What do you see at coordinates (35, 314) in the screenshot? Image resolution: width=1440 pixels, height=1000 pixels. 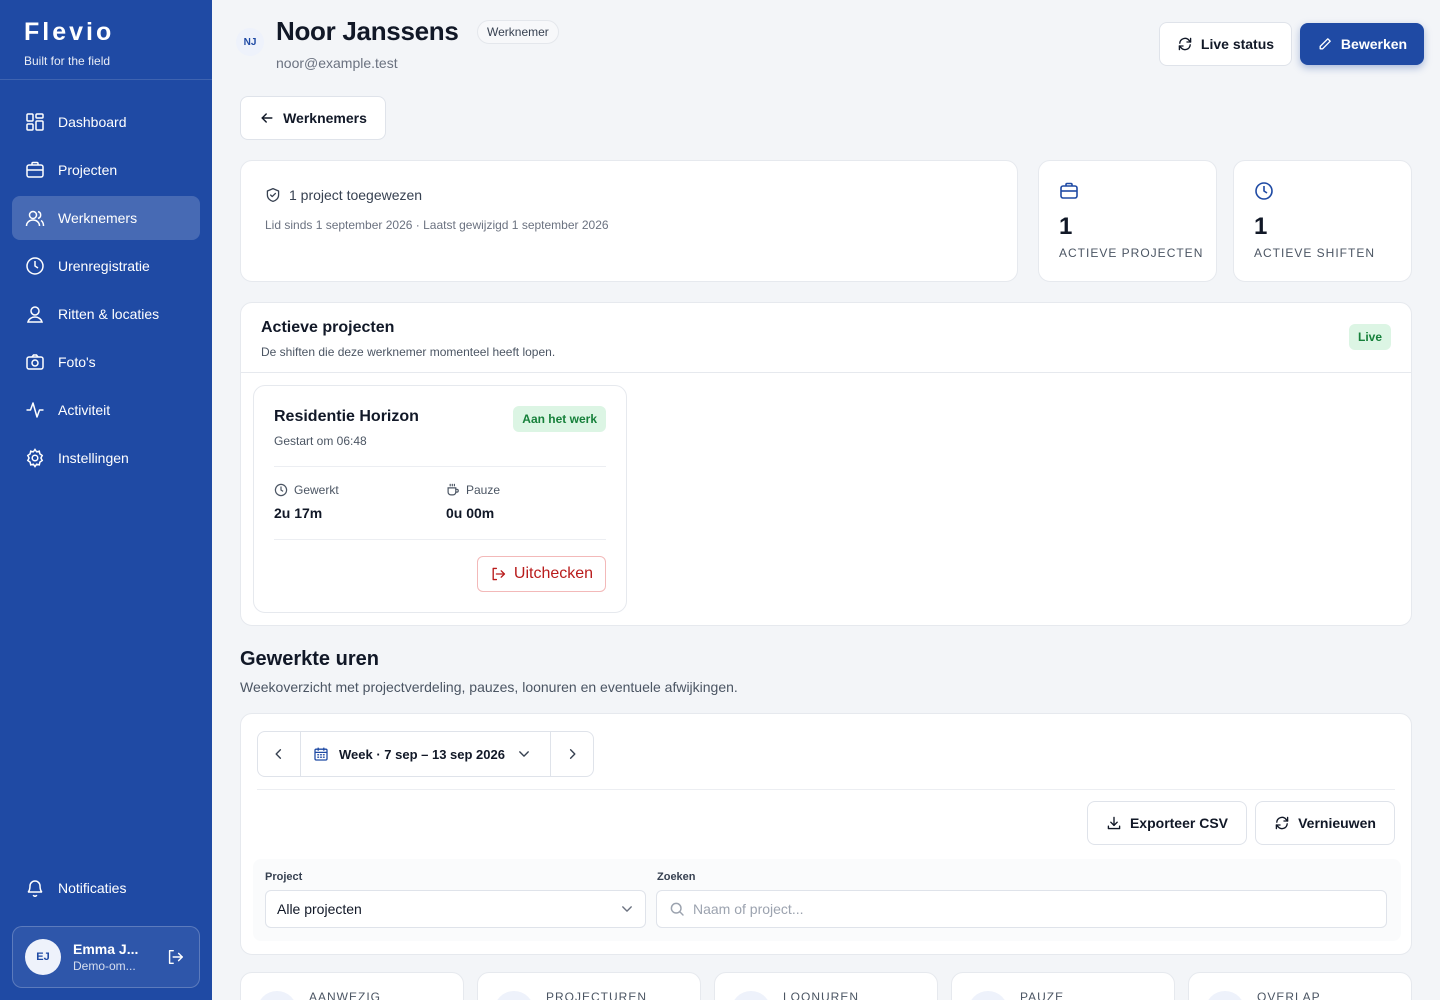 I see `map-pin-icon` at bounding box center [35, 314].